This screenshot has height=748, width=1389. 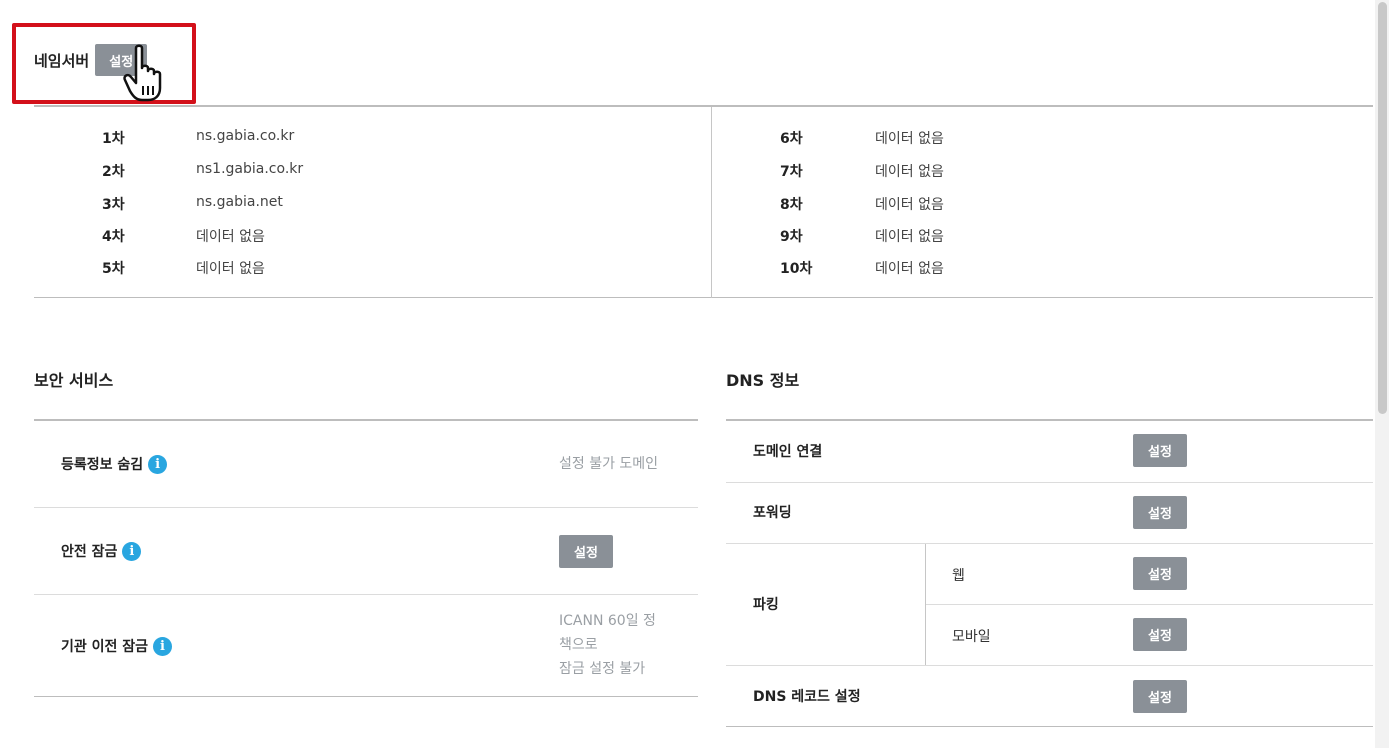 What do you see at coordinates (971, 637) in the screenshot?
I see `parking-mobile-label: 모바일` at bounding box center [971, 637].